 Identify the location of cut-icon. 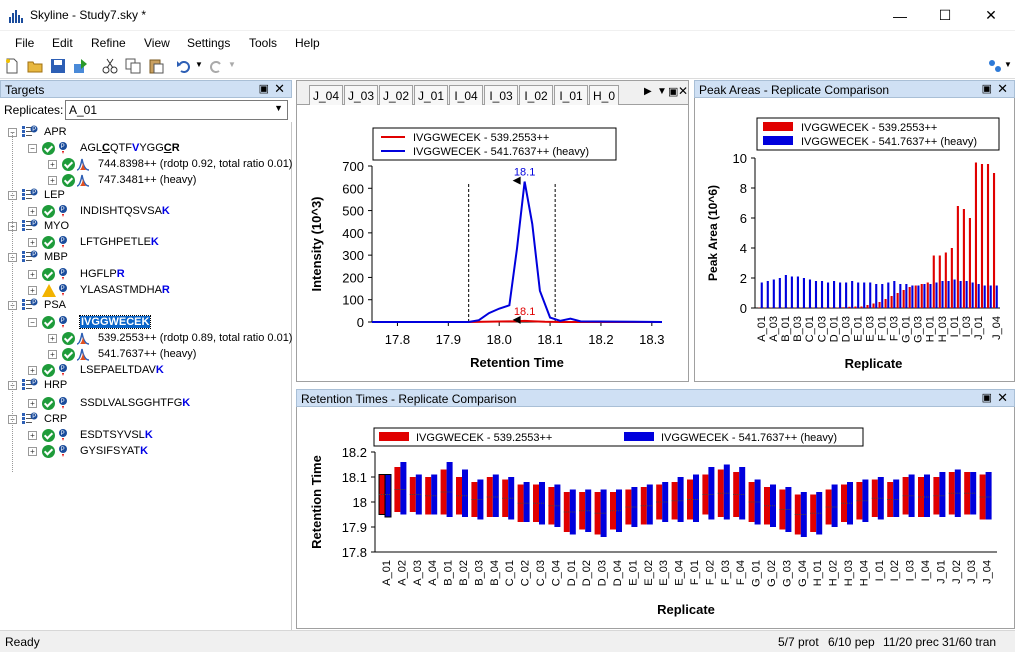
(110, 66).